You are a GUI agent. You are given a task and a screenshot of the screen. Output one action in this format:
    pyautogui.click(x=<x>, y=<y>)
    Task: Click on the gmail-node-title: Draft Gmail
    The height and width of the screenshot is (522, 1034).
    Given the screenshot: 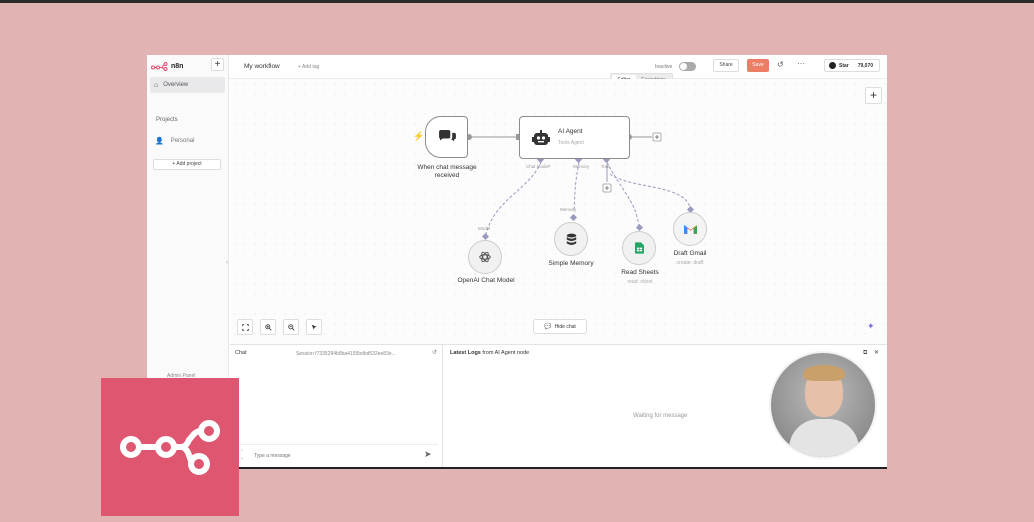 What is the action you would take?
    pyautogui.click(x=690, y=253)
    